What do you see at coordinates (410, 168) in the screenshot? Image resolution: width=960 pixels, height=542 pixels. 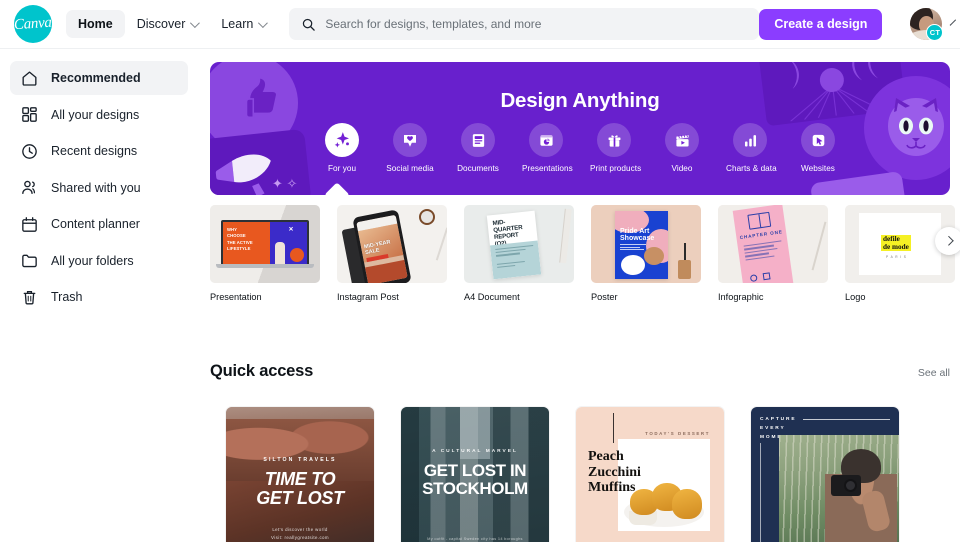 I see `banner-category-label: Social media` at bounding box center [410, 168].